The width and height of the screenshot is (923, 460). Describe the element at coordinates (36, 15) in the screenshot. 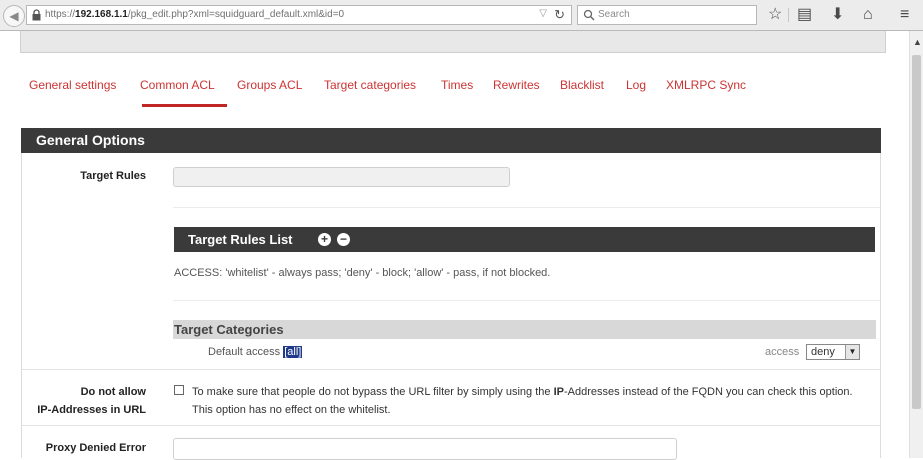

I see `lock-icon` at that location.